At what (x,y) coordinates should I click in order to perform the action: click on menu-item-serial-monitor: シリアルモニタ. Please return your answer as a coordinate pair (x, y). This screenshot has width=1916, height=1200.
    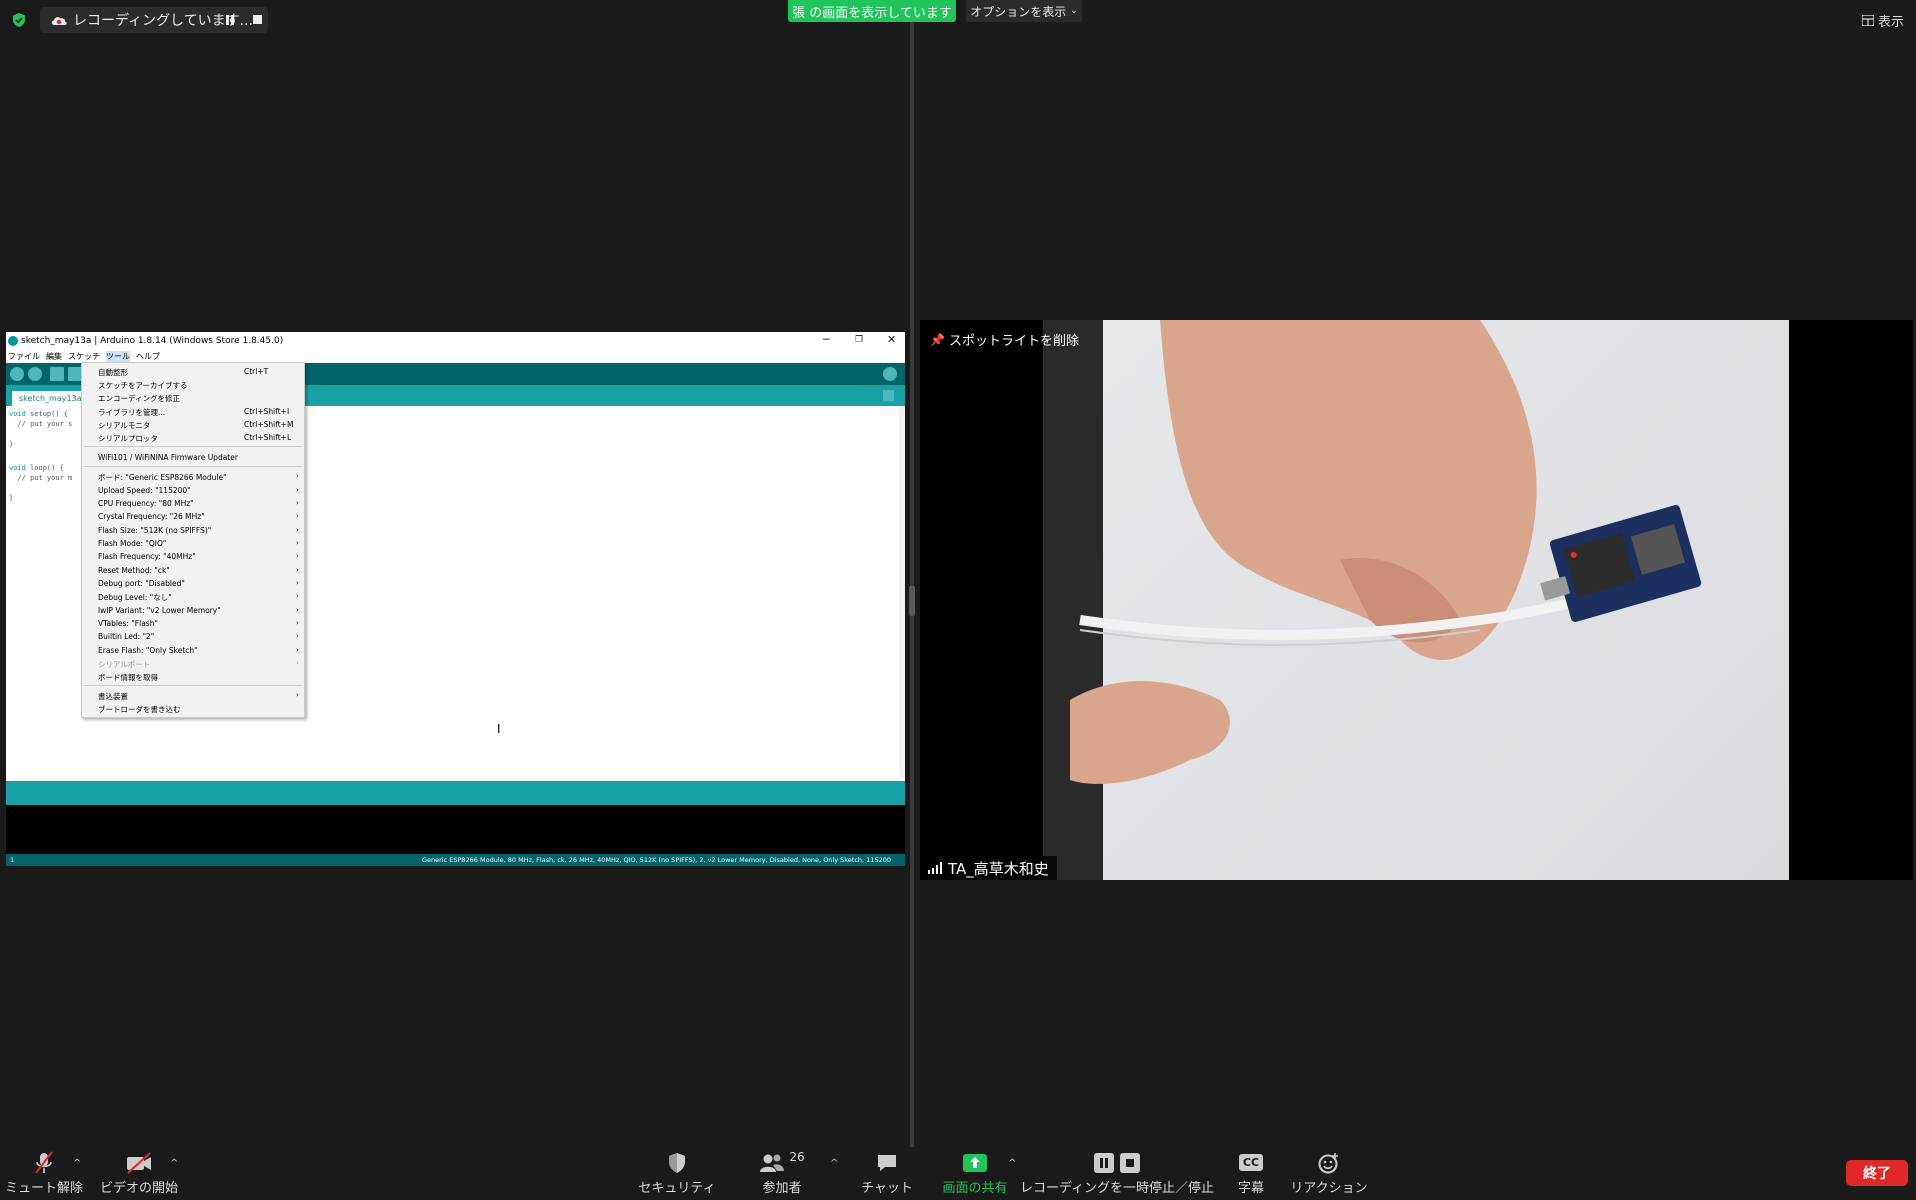
    Looking at the image, I should click on (124, 425).